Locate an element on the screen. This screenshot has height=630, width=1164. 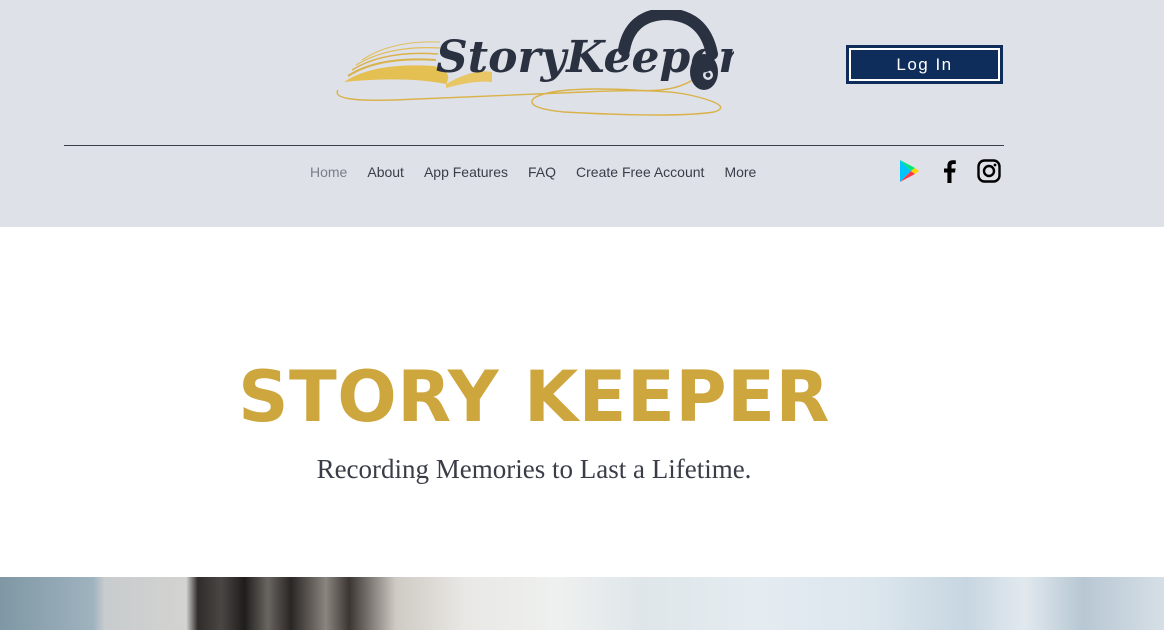
nav-item-faq: FAQ is located at coordinates (542, 172).